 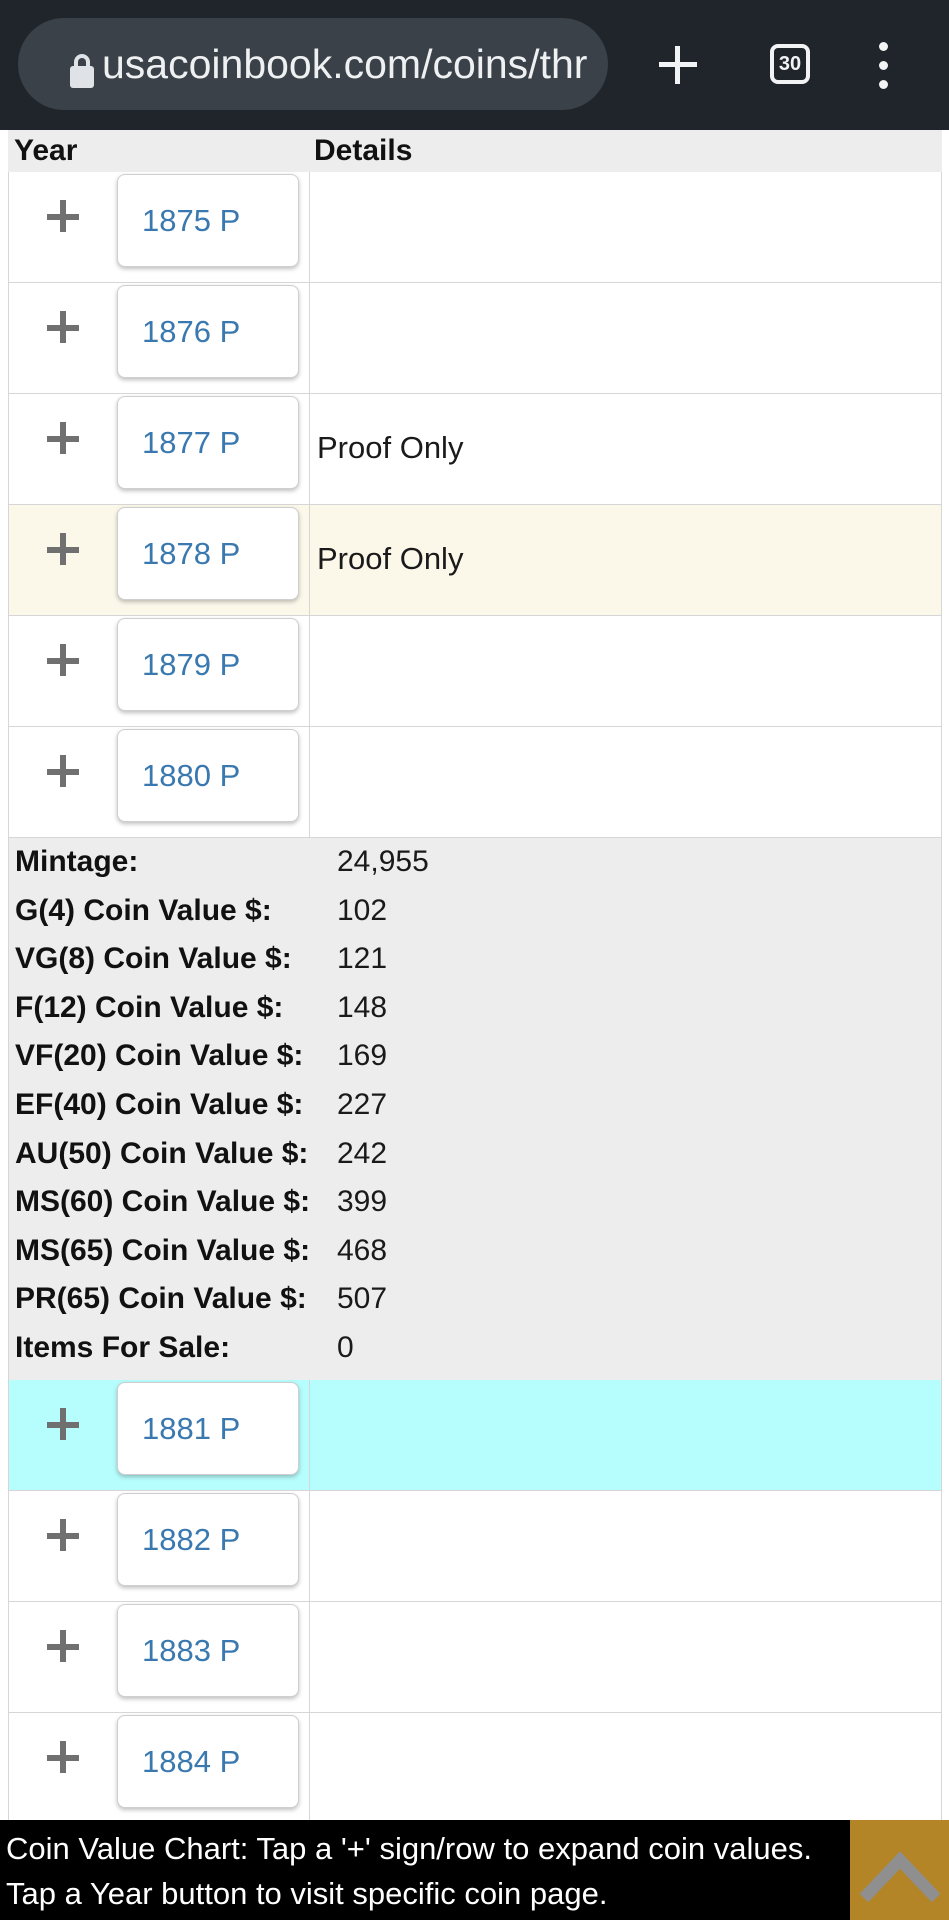 I want to click on address-bar: usacoinbook.com/coins/thr, so click(x=313, y=64).